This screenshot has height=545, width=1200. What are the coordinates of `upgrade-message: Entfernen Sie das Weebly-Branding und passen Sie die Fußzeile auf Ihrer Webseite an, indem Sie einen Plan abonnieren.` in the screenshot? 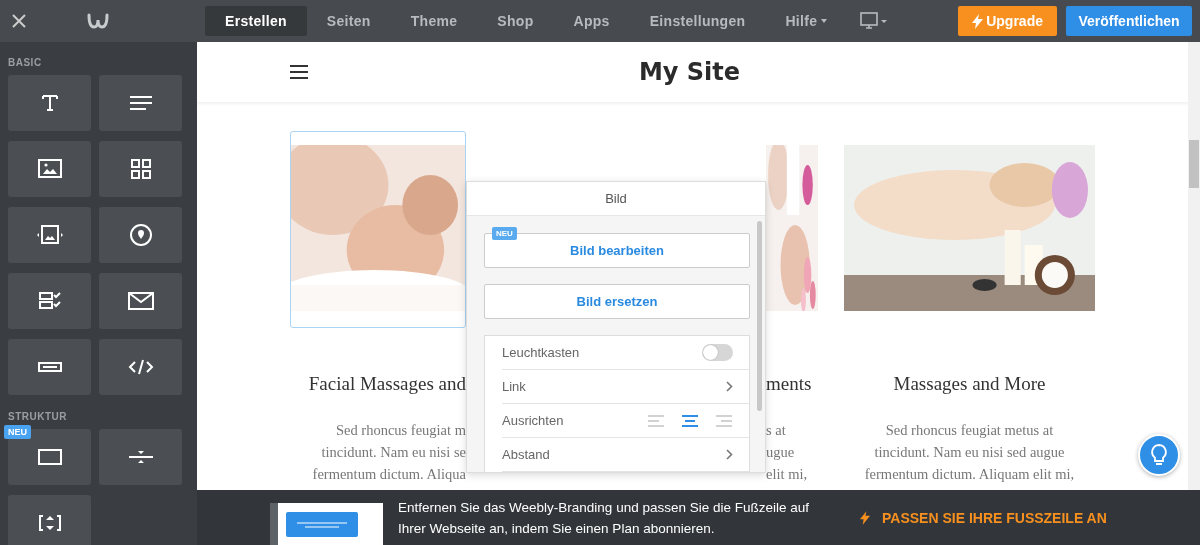 It's located at (604, 518).